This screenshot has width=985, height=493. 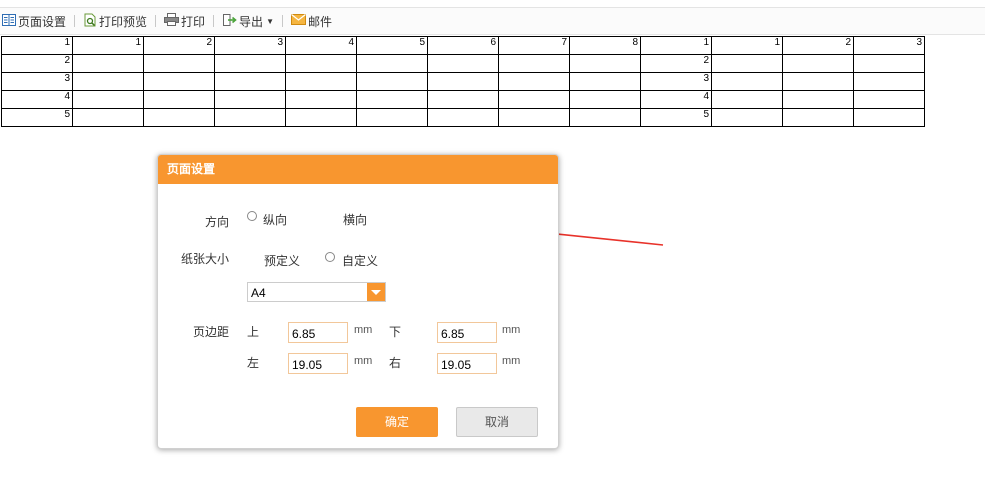 I want to click on right-margin-unit: mm, so click(x=511, y=361).